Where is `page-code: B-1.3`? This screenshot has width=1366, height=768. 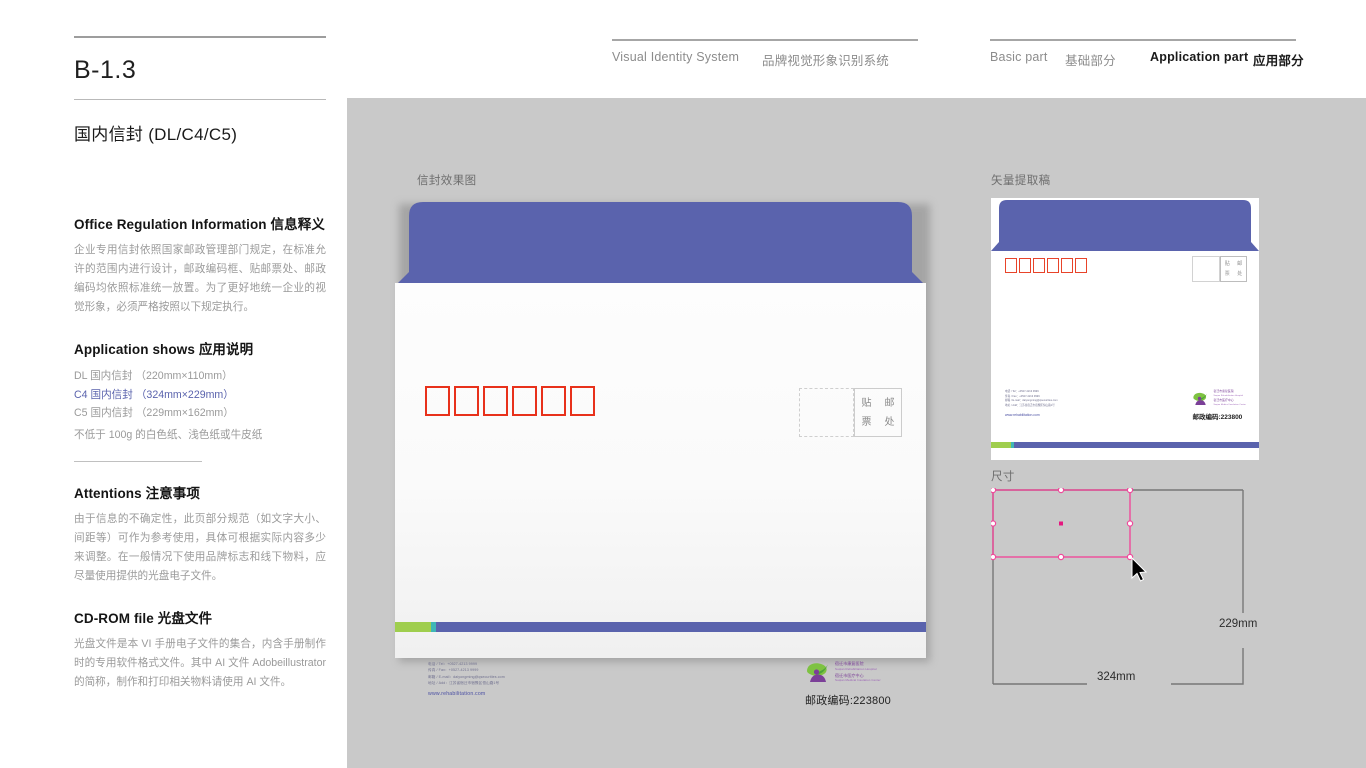
page-code: B-1.3 is located at coordinates (105, 70).